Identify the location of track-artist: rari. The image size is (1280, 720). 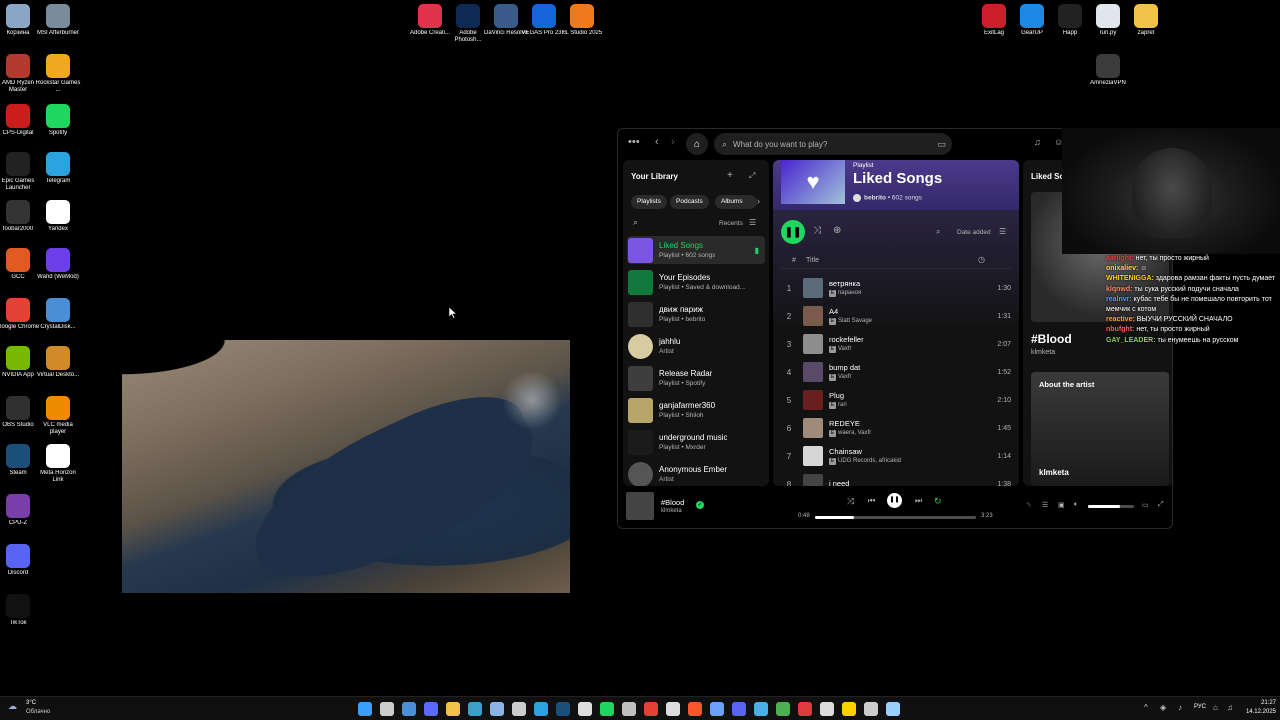
(842, 405).